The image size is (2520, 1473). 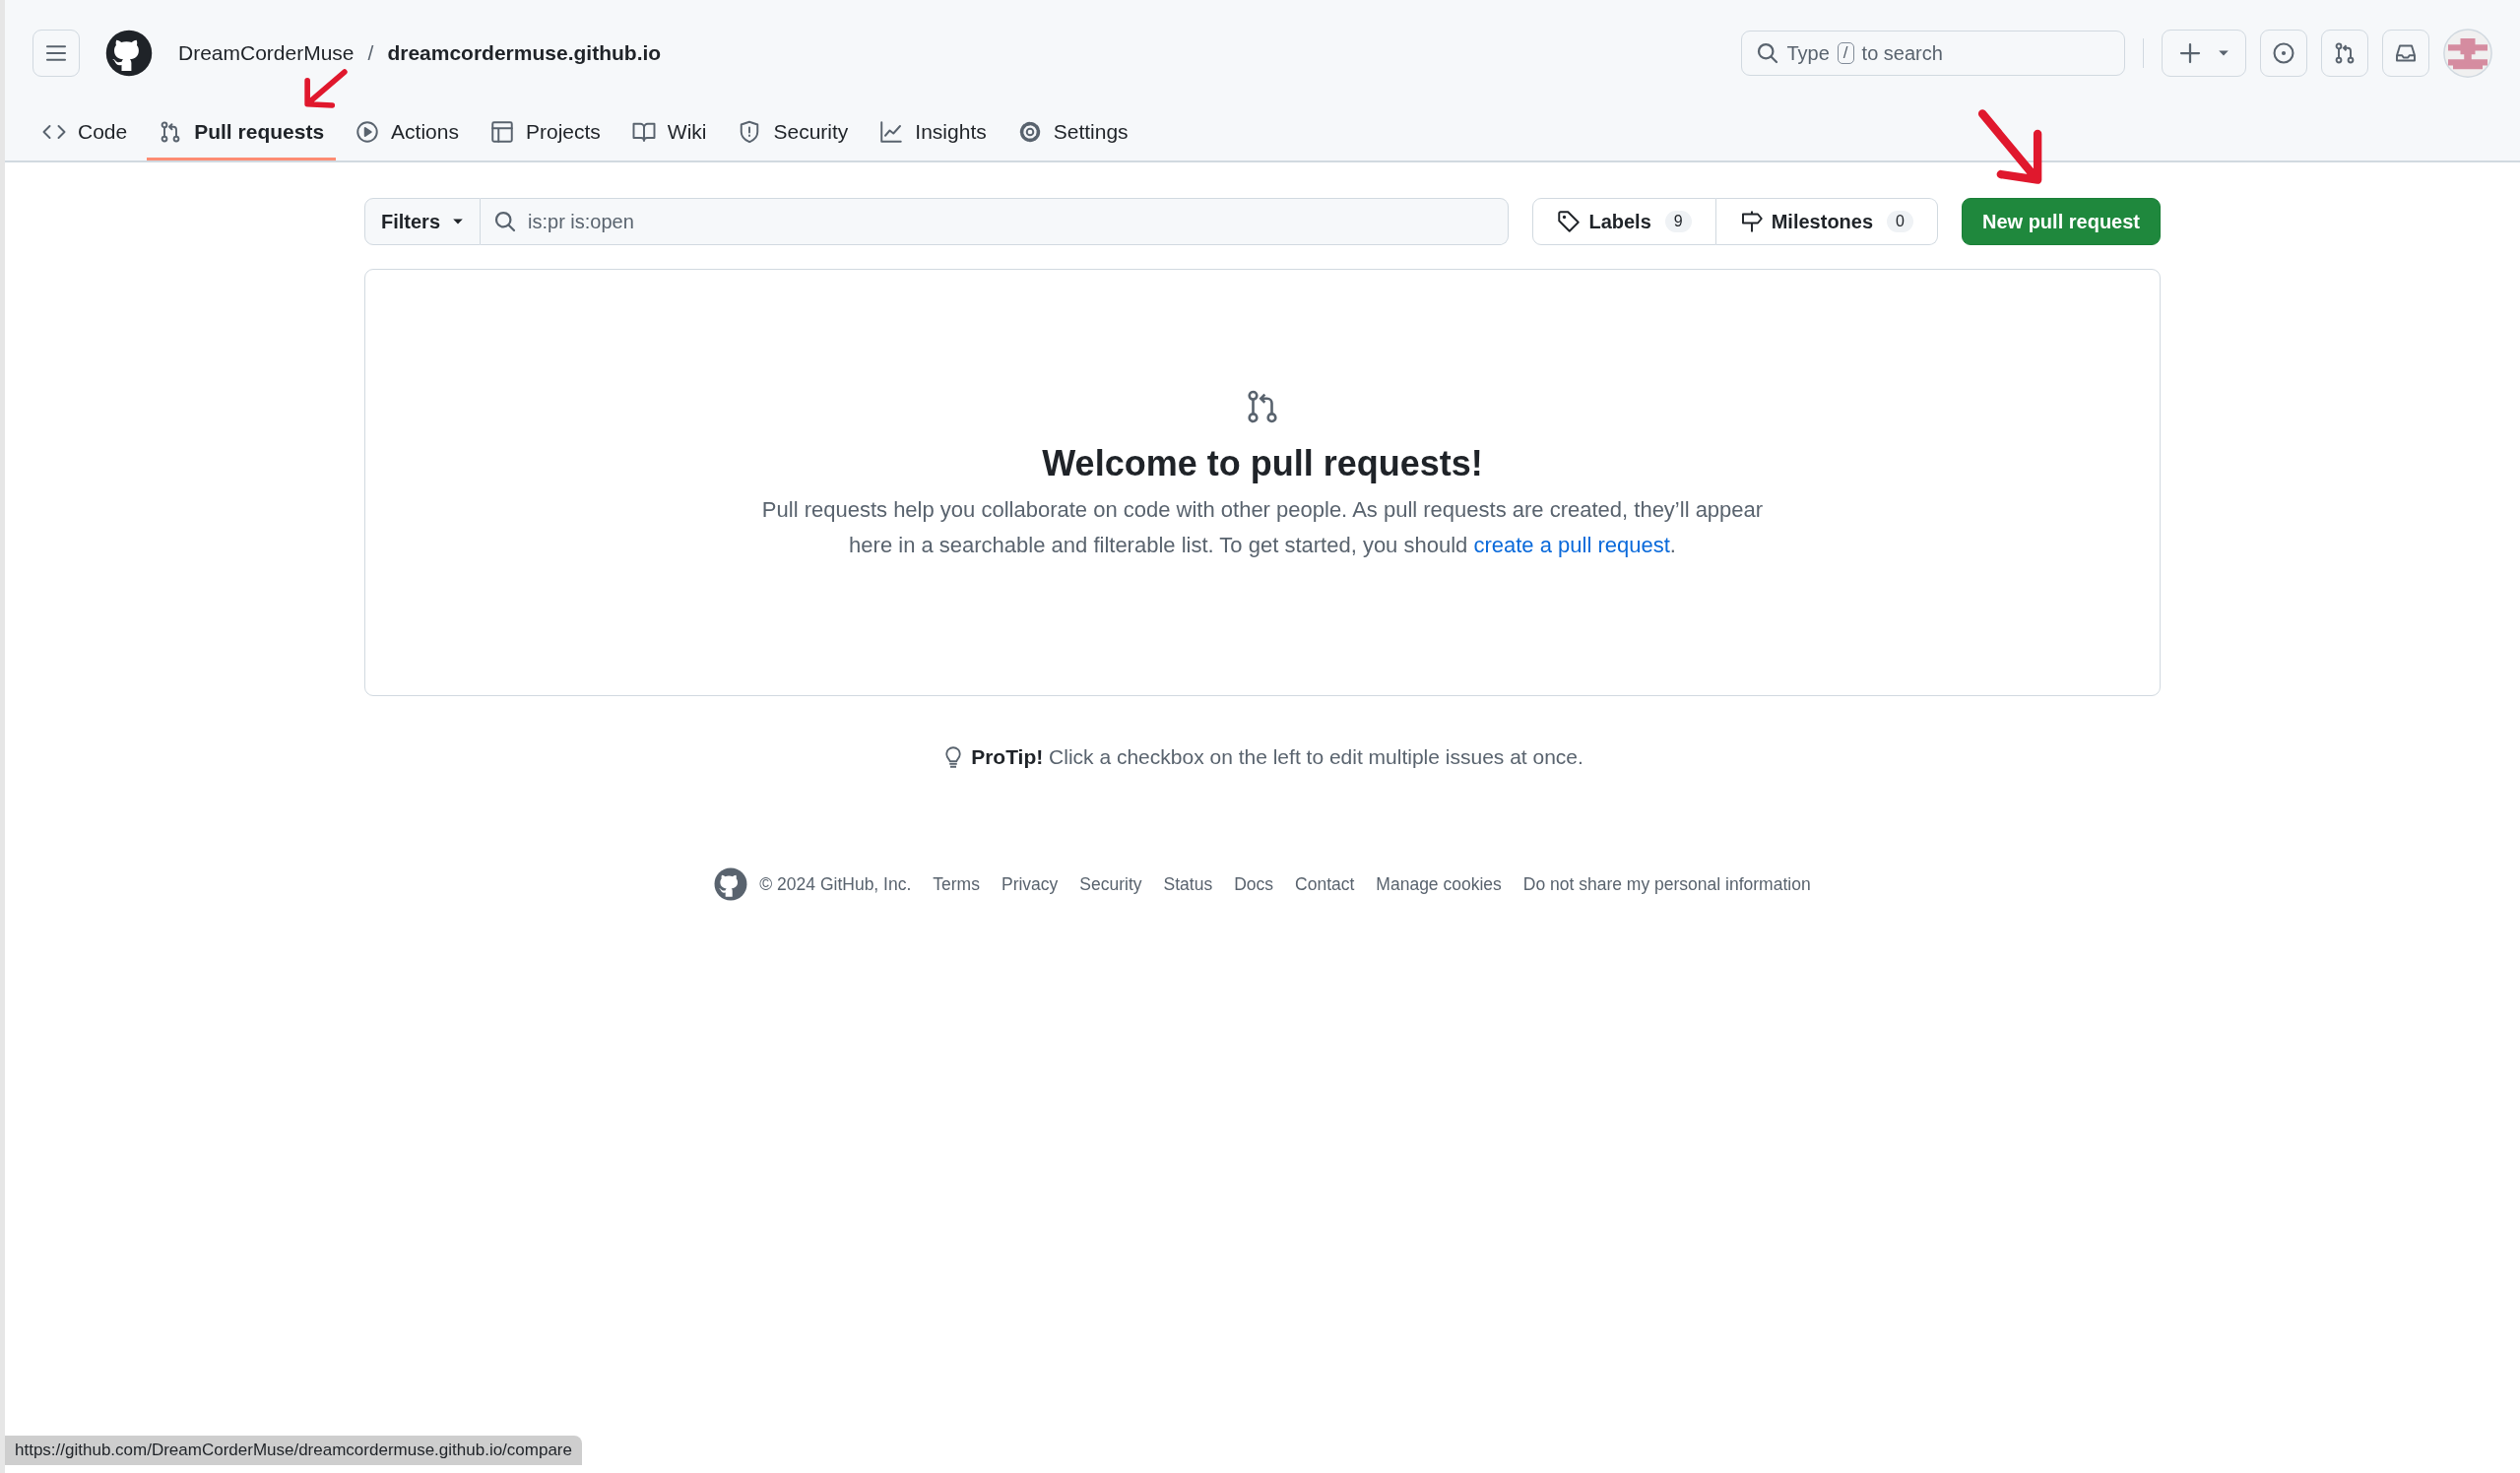 I want to click on footer-link: Status, so click(x=1188, y=884).